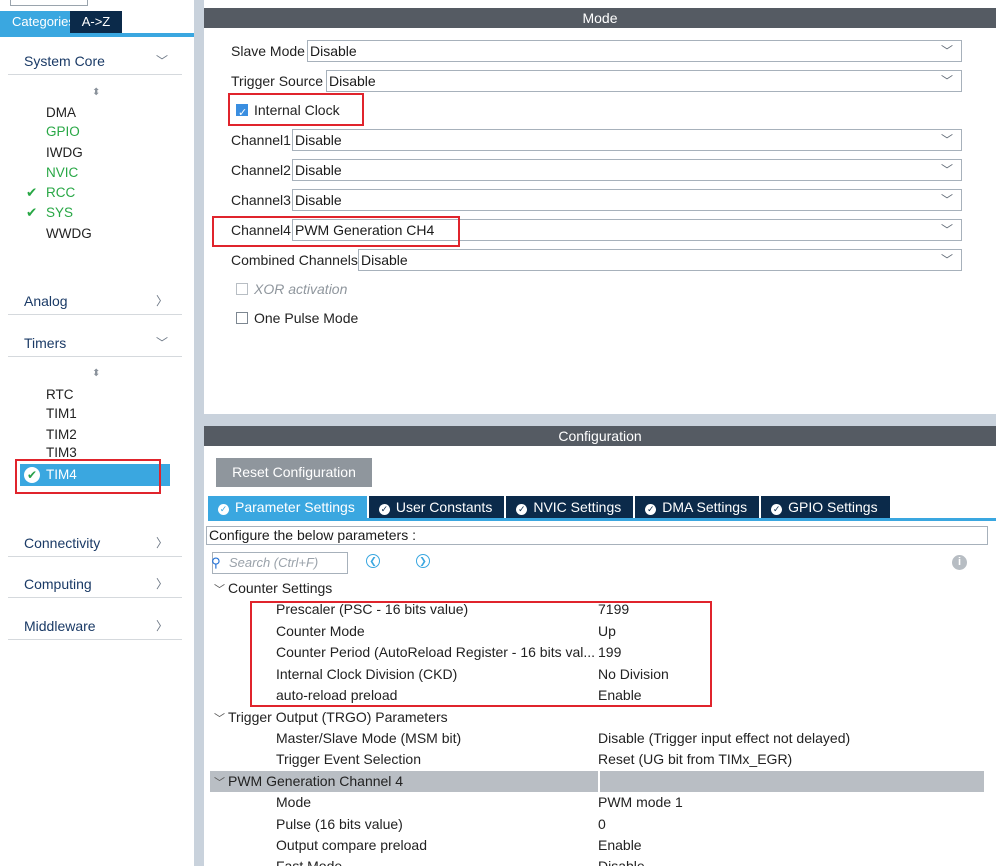 This screenshot has width=996, height=866. I want to click on highlight-box-internal-clock, so click(296, 109).